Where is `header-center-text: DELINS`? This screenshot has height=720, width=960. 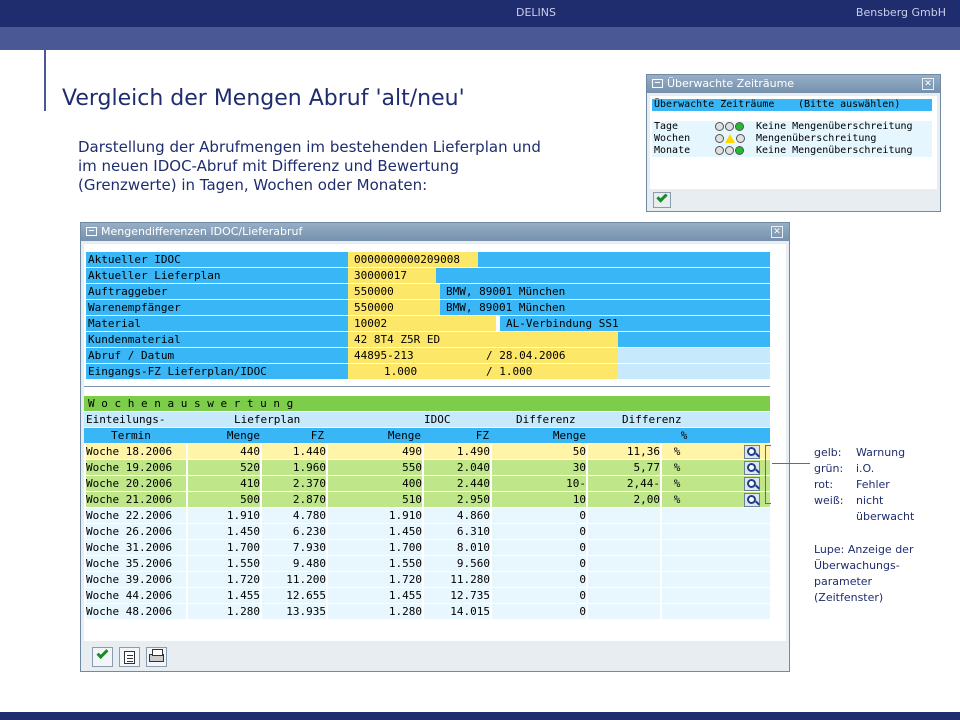
header-center-text: DELINS is located at coordinates (536, 12).